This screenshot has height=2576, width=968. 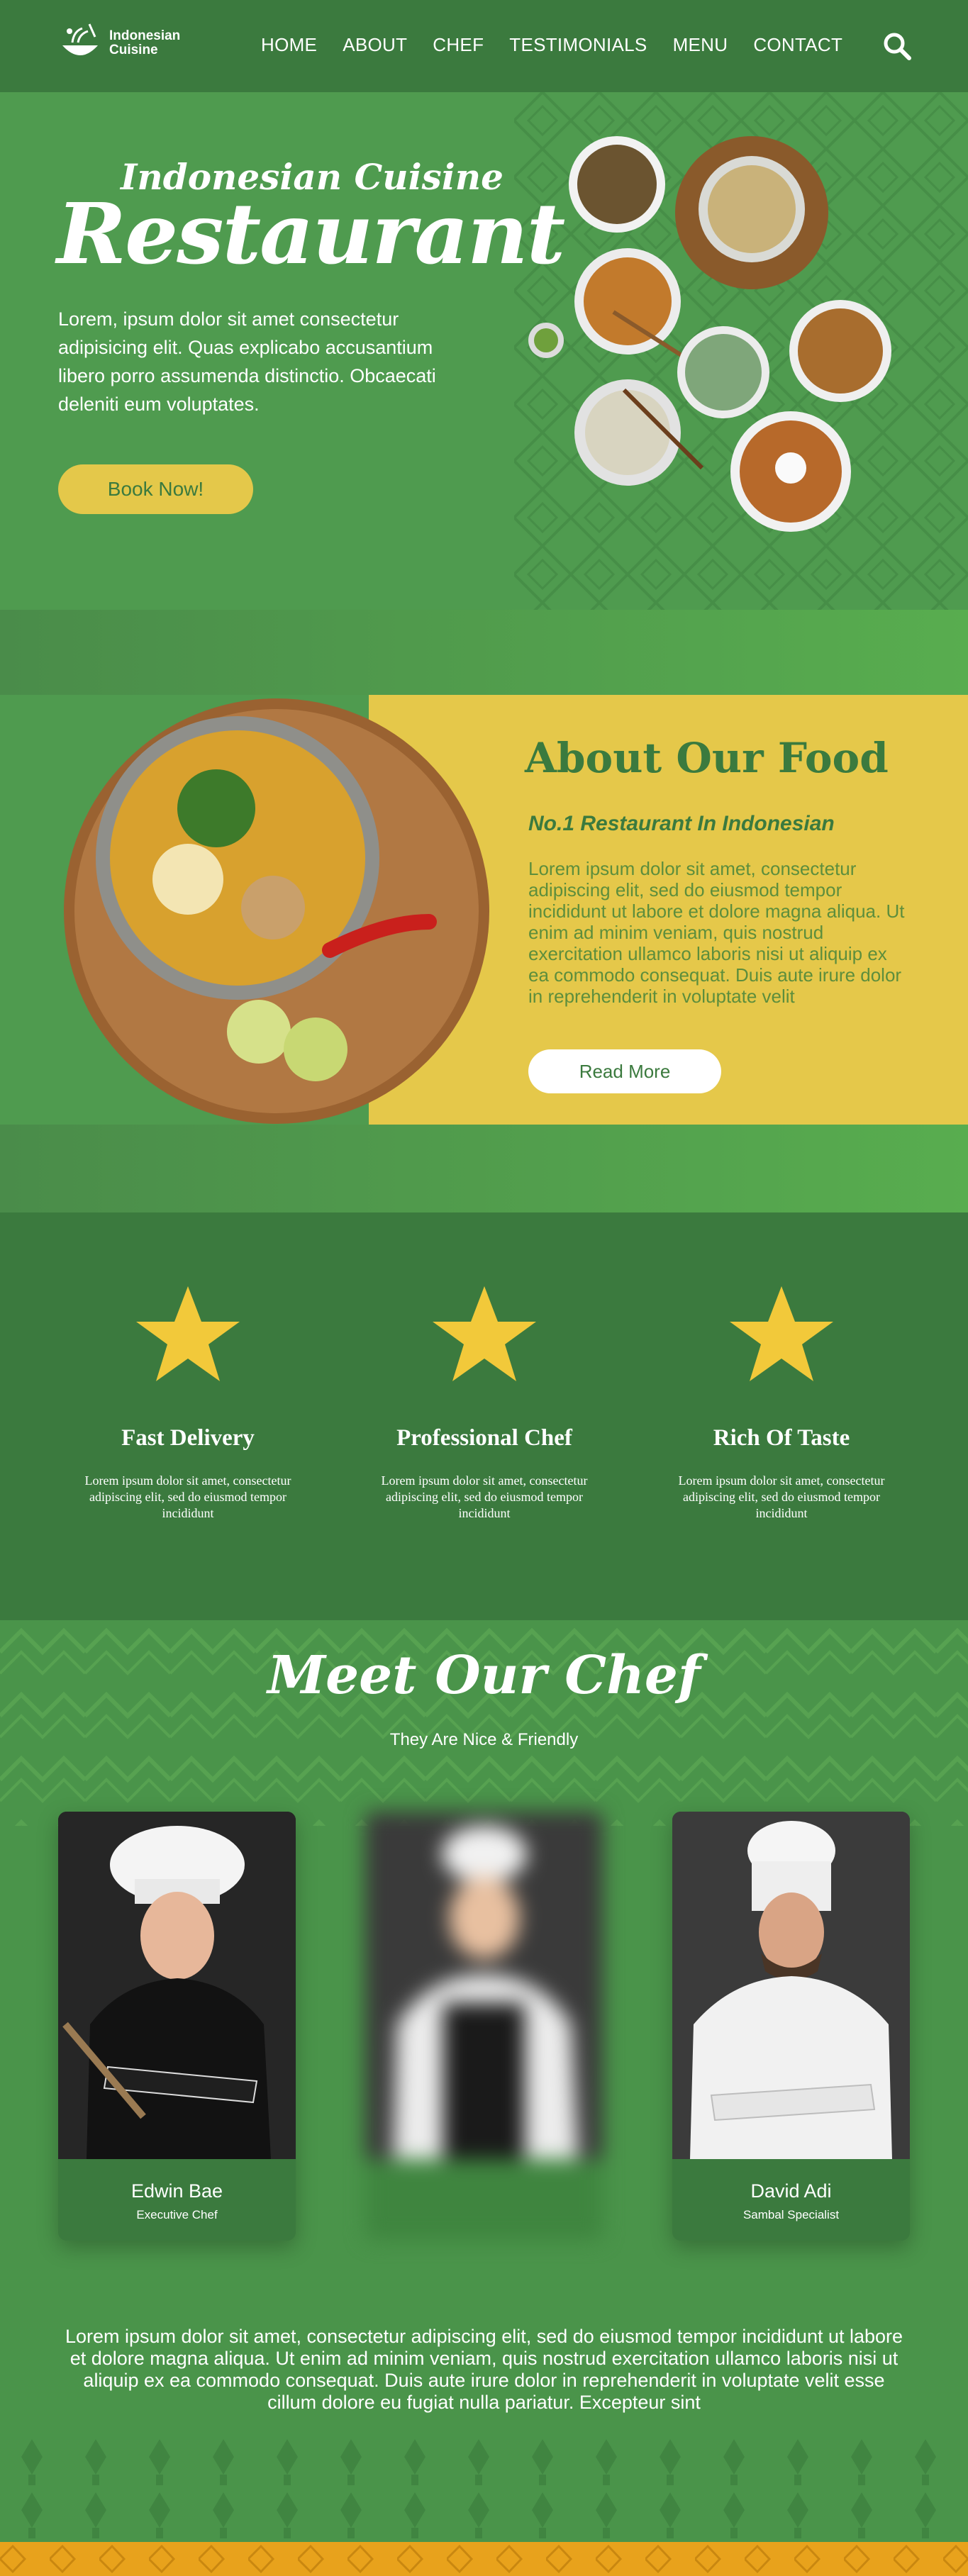 I want to click on footer-strip, so click(x=484, y=2559).